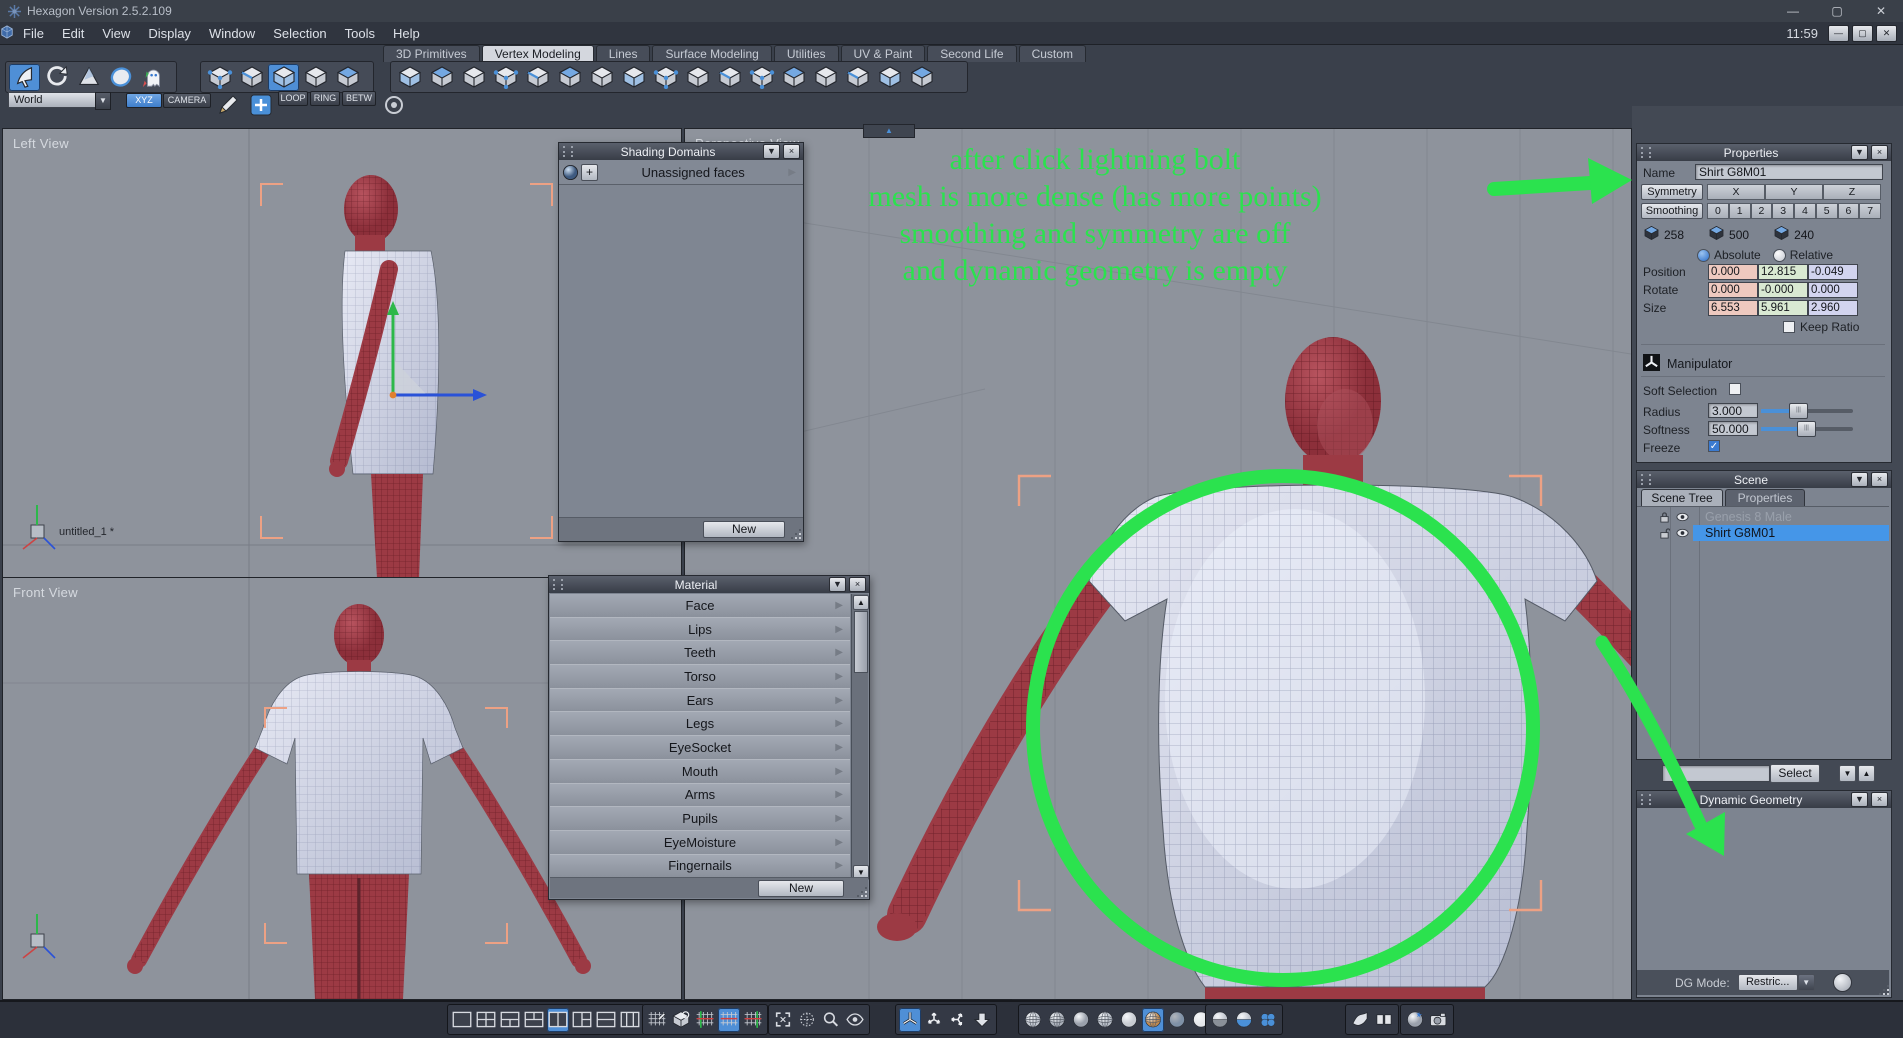  Describe the element at coordinates (1244, 1020) in the screenshot. I see `half-blue-shading-mode` at that location.